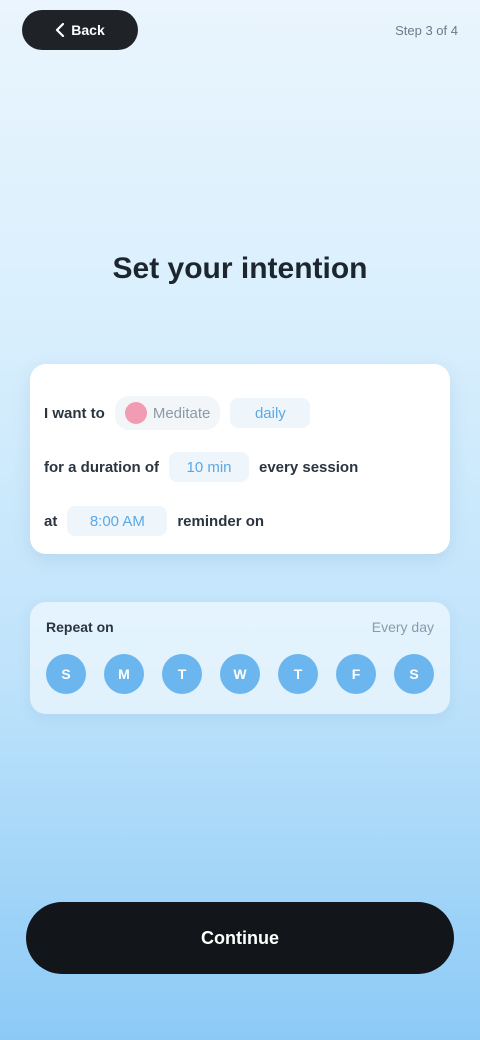  I want to click on back-button-label: Back, so click(88, 30).